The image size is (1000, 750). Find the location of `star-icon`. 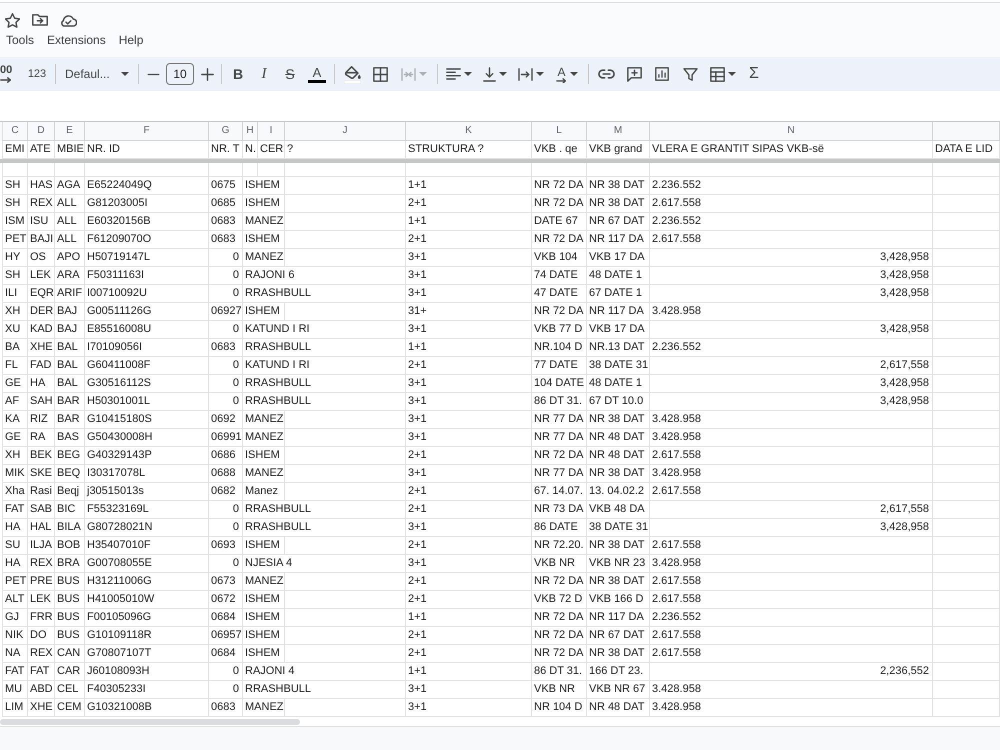

star-icon is located at coordinates (12, 20).